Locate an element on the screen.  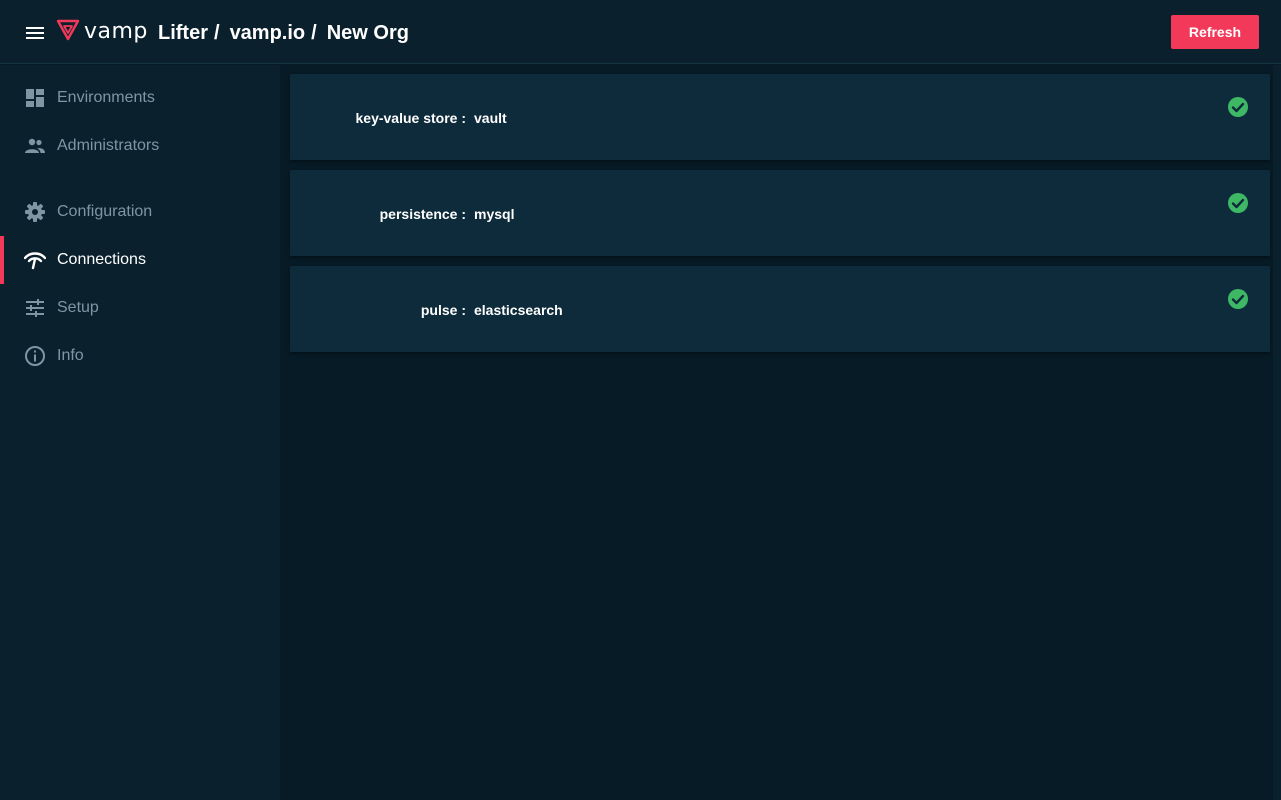
sidebar-item-label: Connections is located at coordinates (101, 259).